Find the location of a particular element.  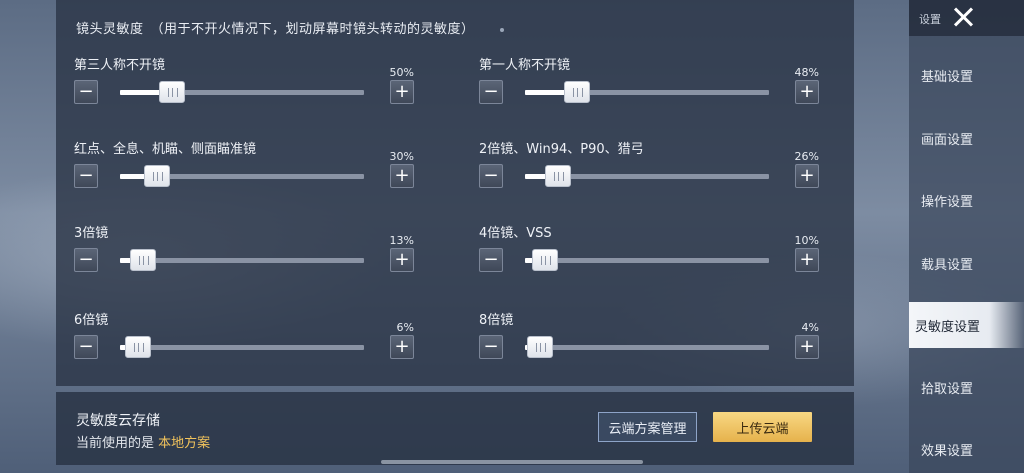

sidebar-item-vehicle: 载具设置 is located at coordinates (966, 263).